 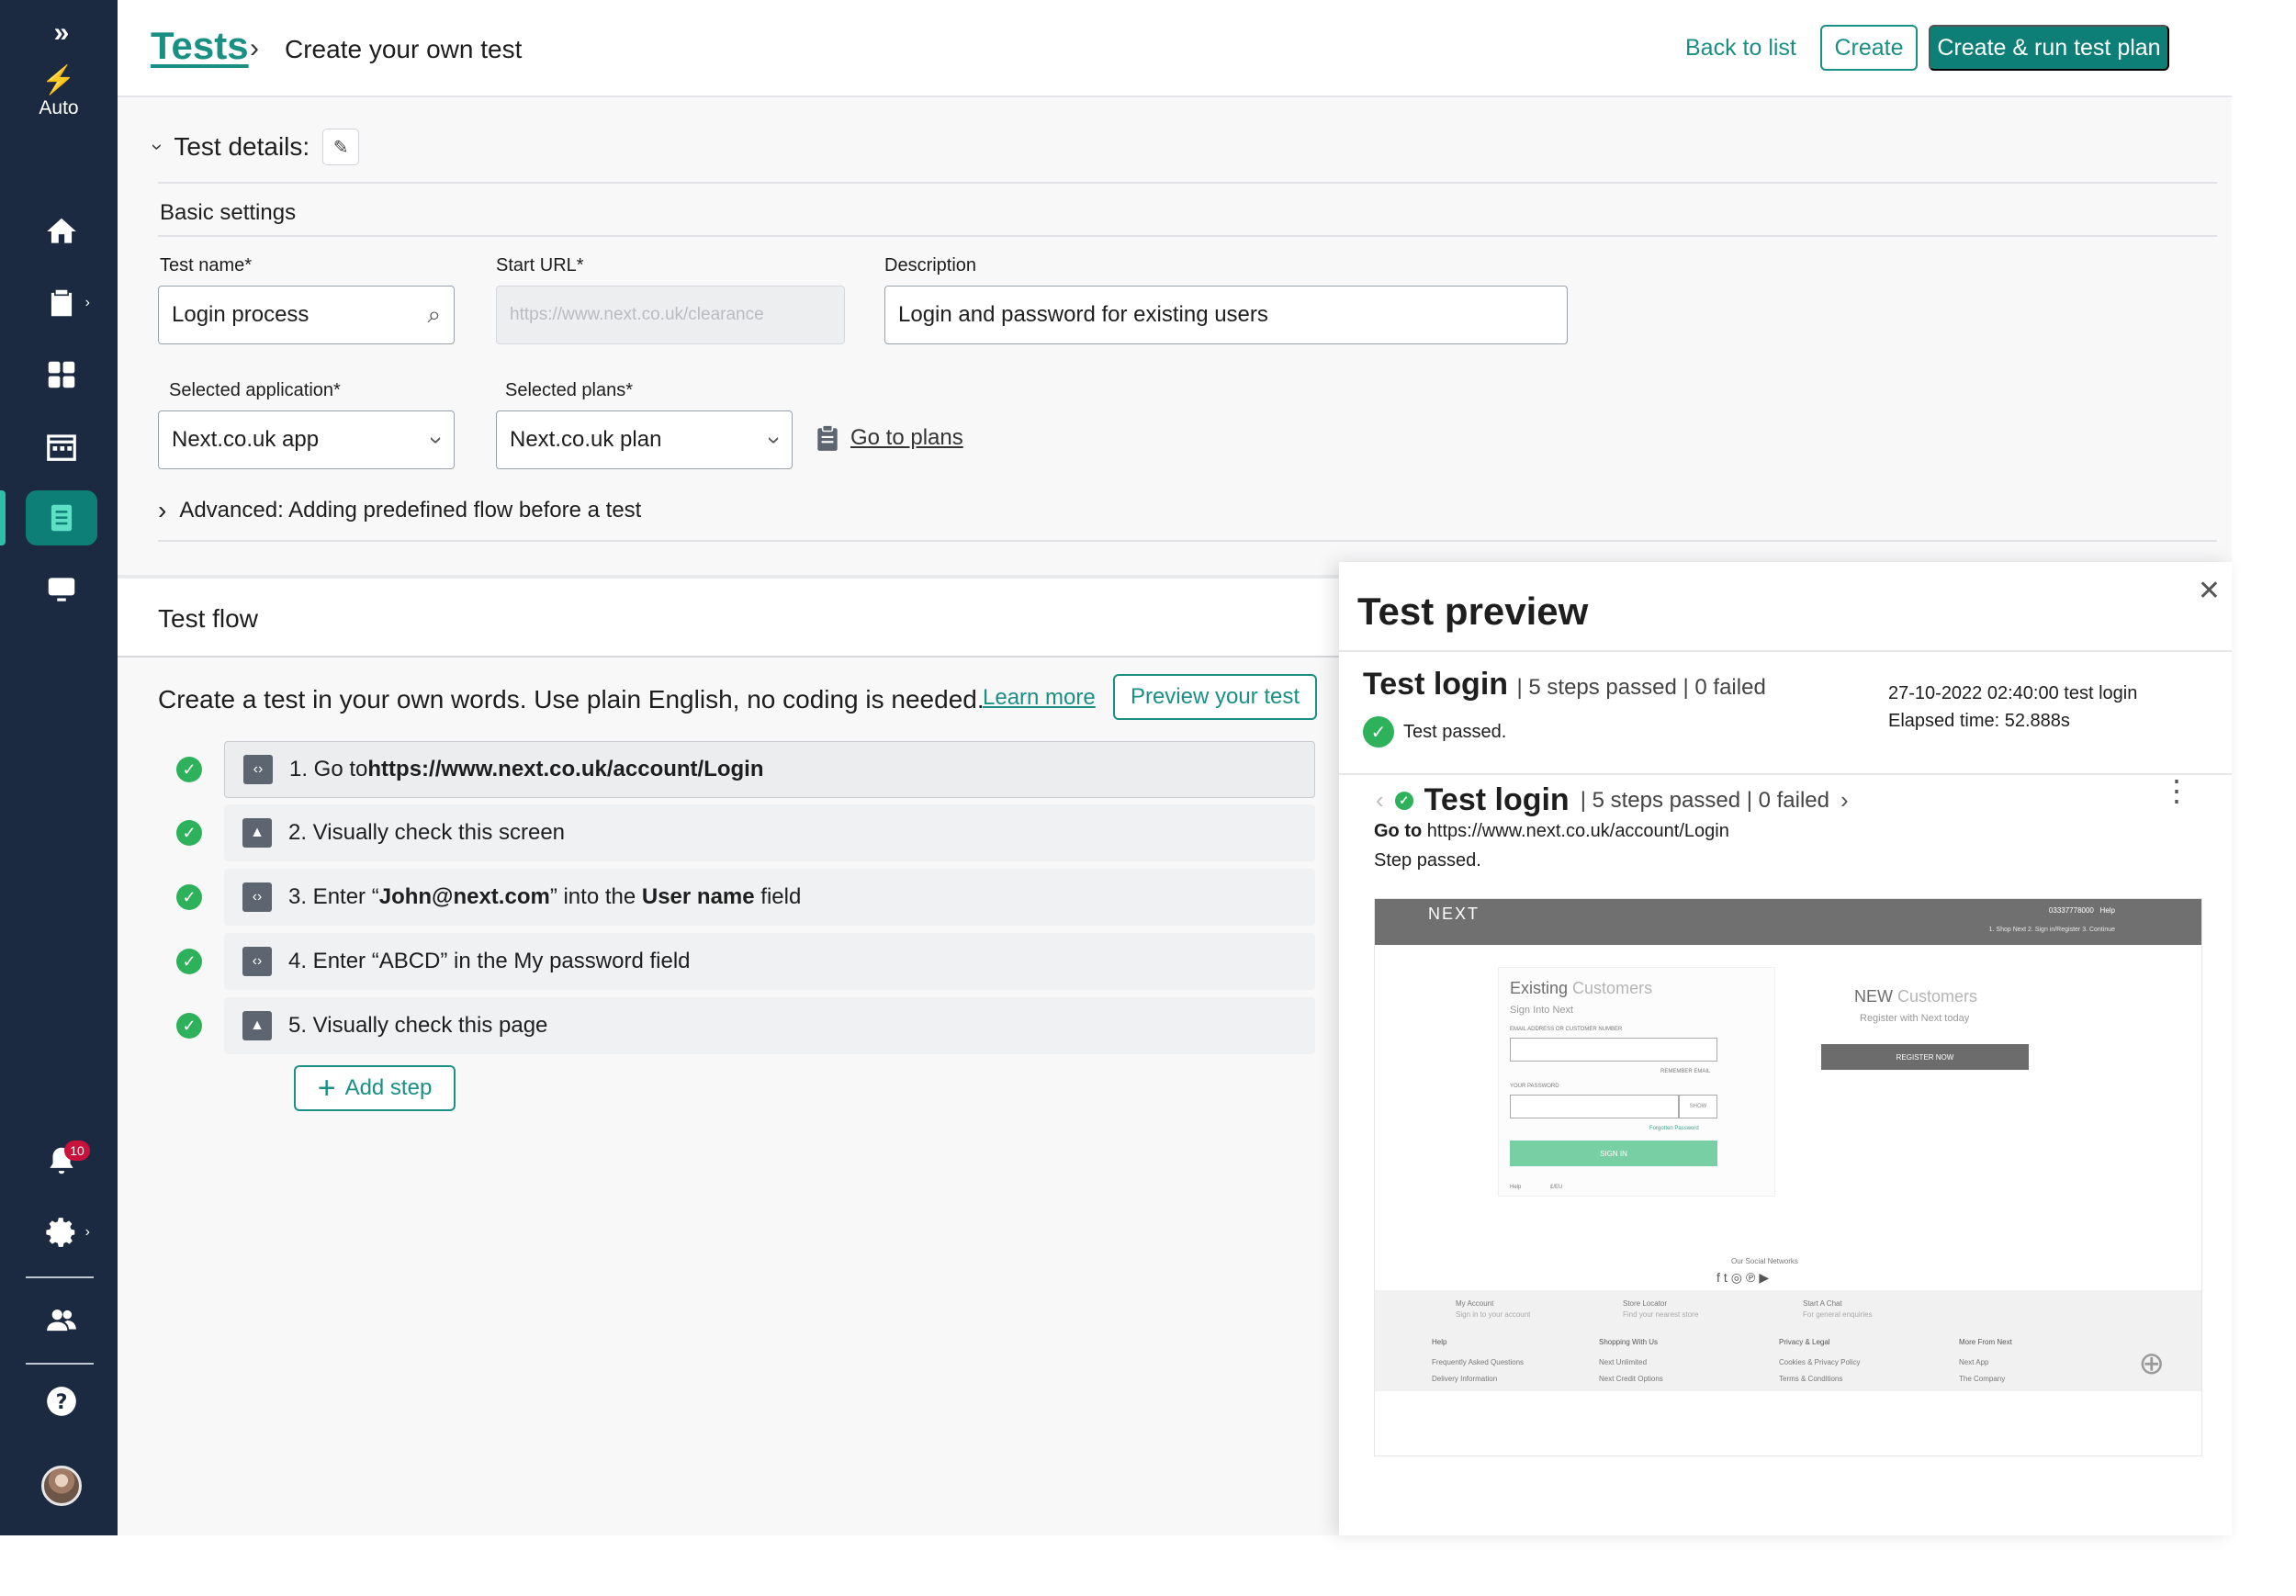 What do you see at coordinates (930, 265) in the screenshot?
I see `description-label: Description` at bounding box center [930, 265].